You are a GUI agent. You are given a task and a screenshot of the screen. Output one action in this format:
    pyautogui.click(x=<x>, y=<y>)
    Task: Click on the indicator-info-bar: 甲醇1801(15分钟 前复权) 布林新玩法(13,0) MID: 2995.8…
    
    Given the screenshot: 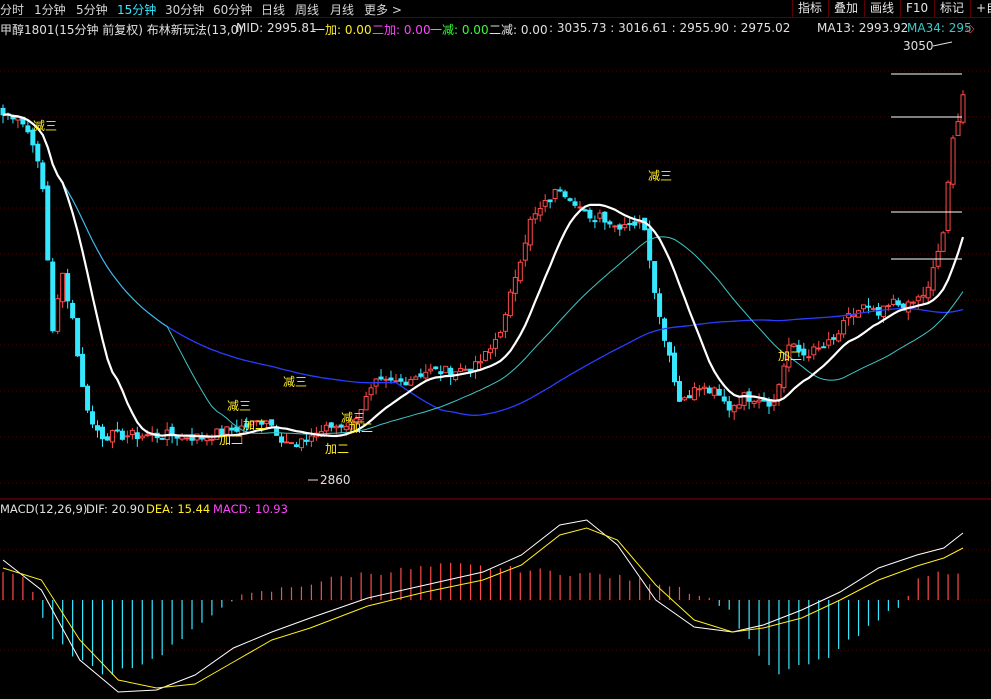 What is the action you would take?
    pyautogui.click(x=495, y=28)
    